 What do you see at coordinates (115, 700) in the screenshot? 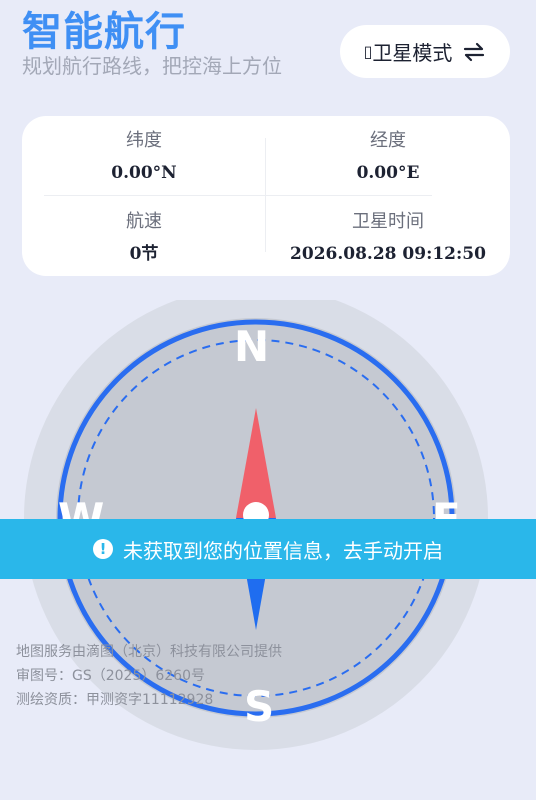
I see `map-credit-line-3: 测绘资质：甲测资字11112928` at bounding box center [115, 700].